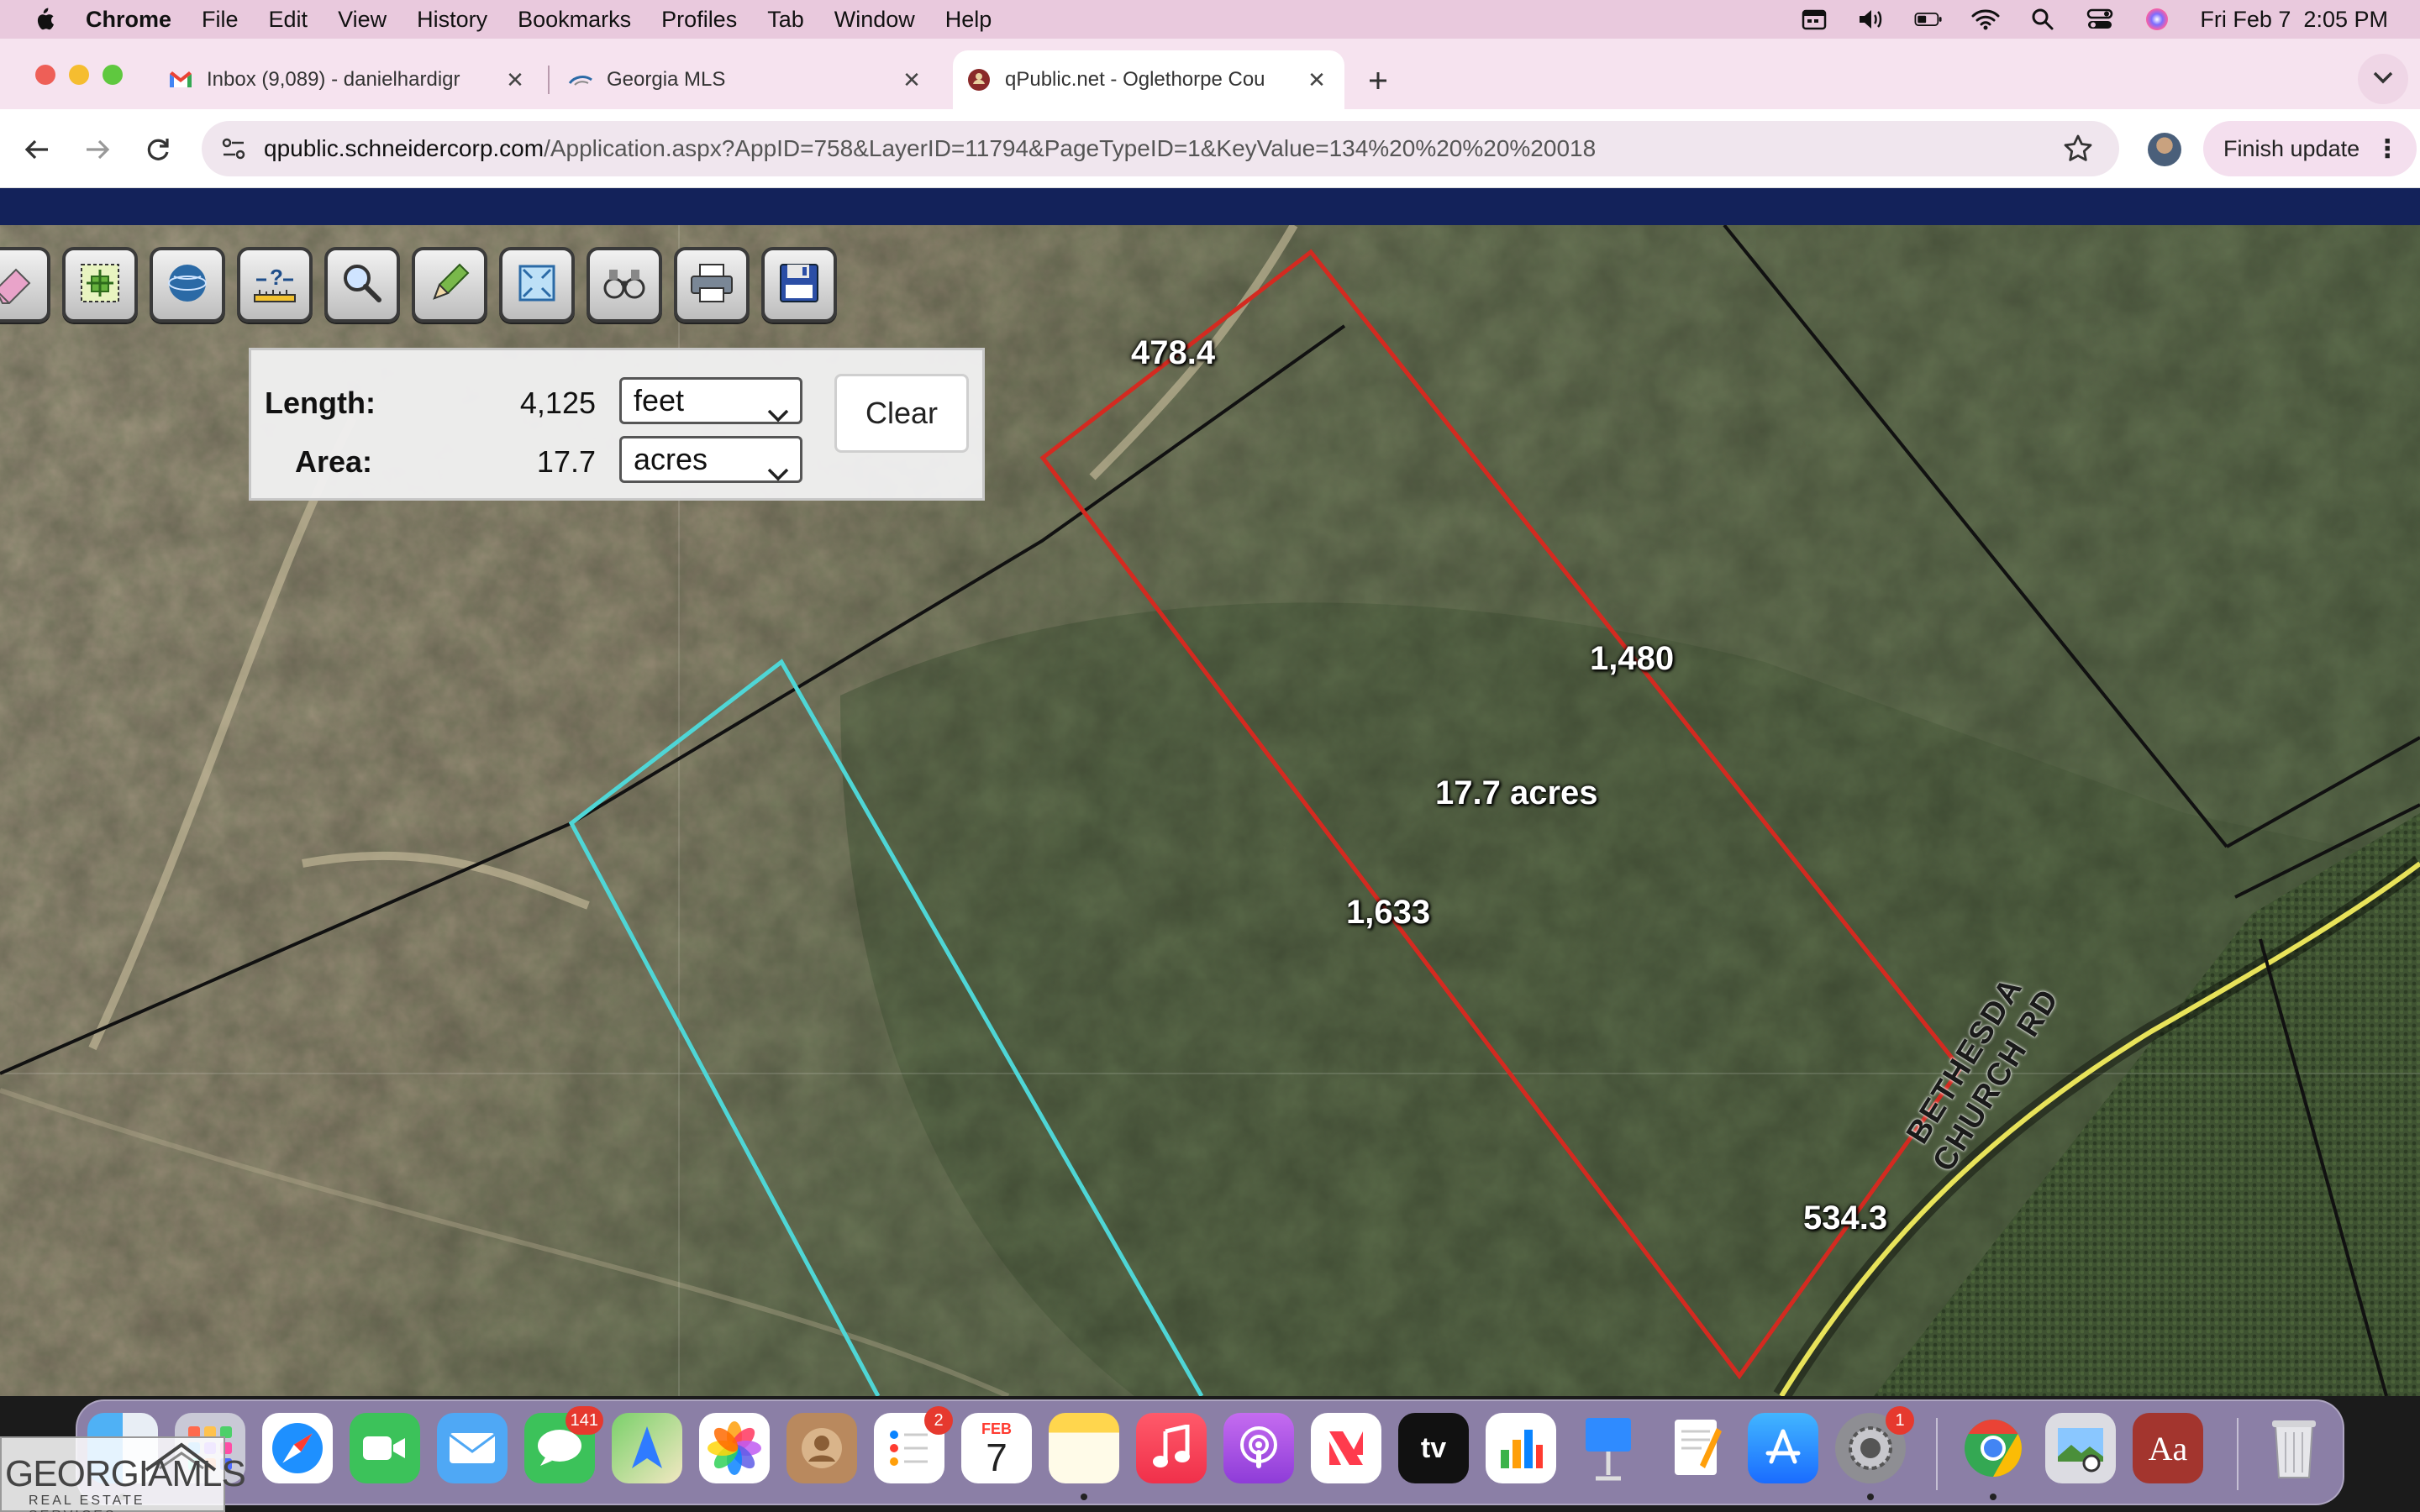 This screenshot has height=1512, width=2420. Describe the element at coordinates (2100, 19) in the screenshot. I see `control-center-icon` at that location.